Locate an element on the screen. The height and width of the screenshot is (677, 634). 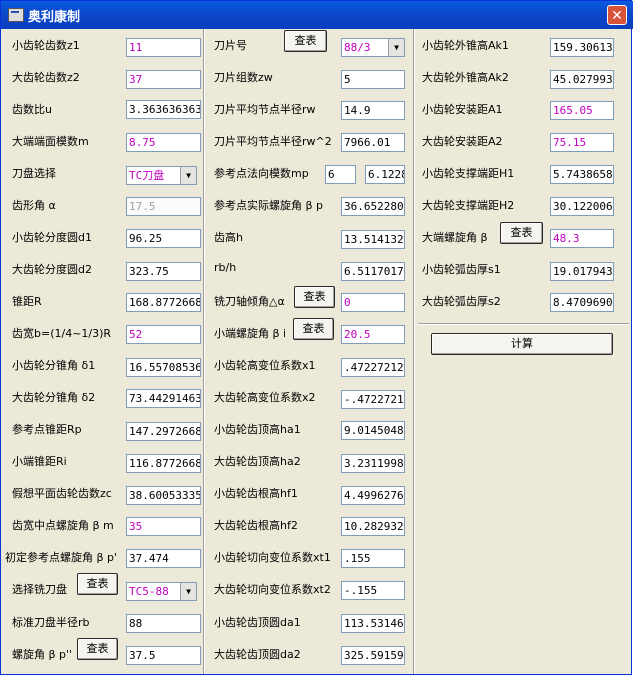
z2-input: 37 is located at coordinates (163, 79).